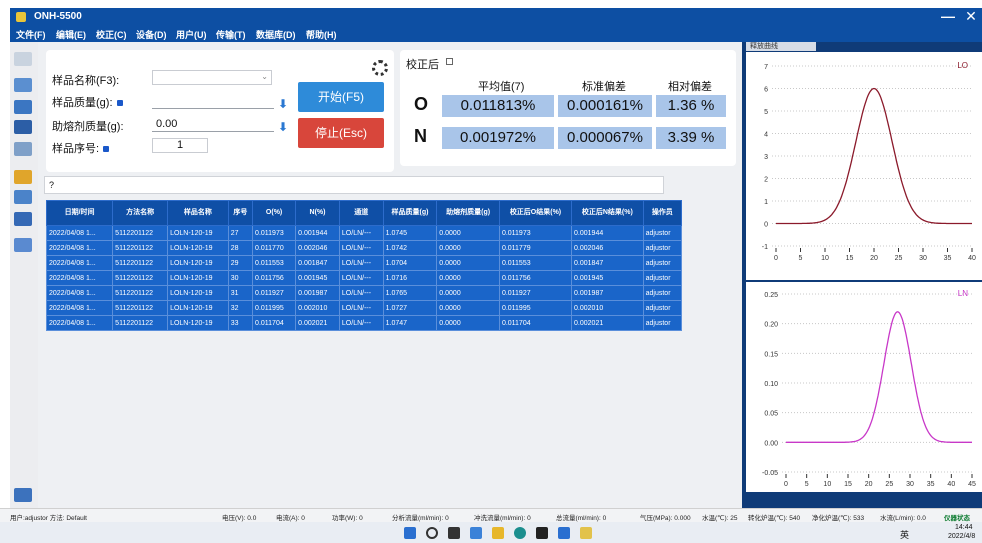 This screenshot has height=543, width=982. What do you see at coordinates (240, 233) in the screenshot?
I see `table-cell: 27` at bounding box center [240, 233].